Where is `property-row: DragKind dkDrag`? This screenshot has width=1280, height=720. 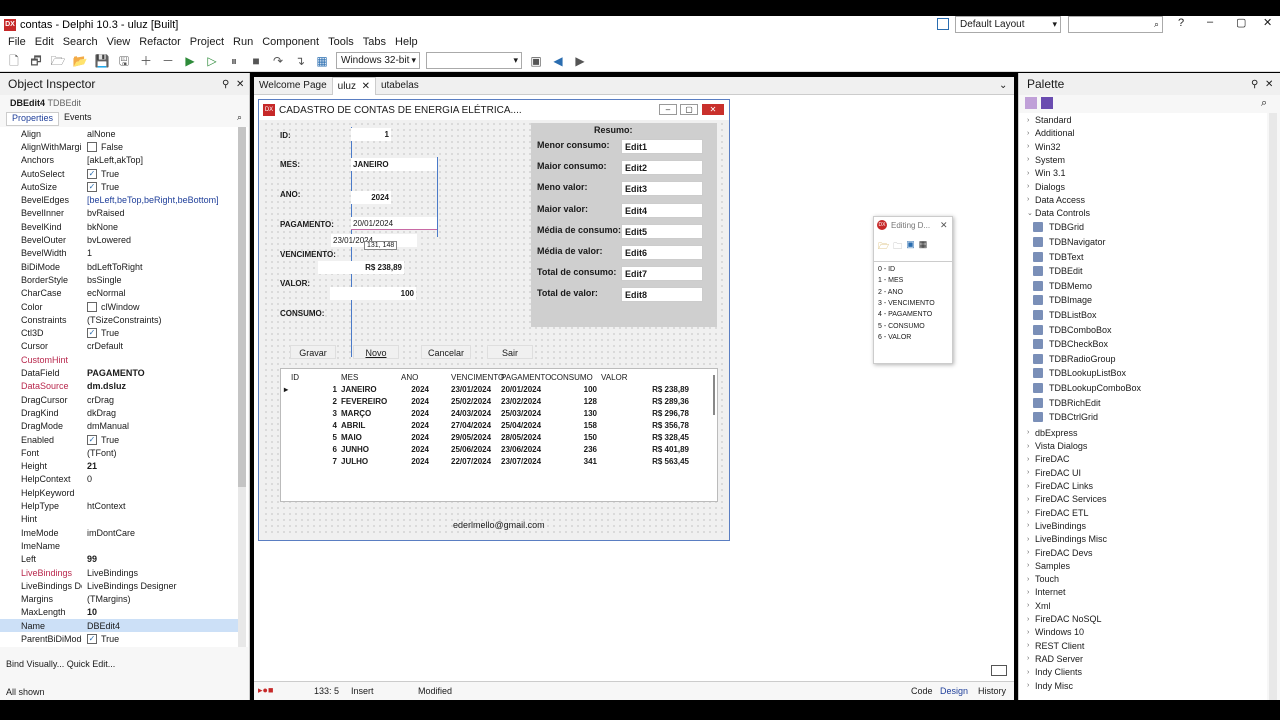 property-row: DragKind dkDrag is located at coordinates (119, 412).